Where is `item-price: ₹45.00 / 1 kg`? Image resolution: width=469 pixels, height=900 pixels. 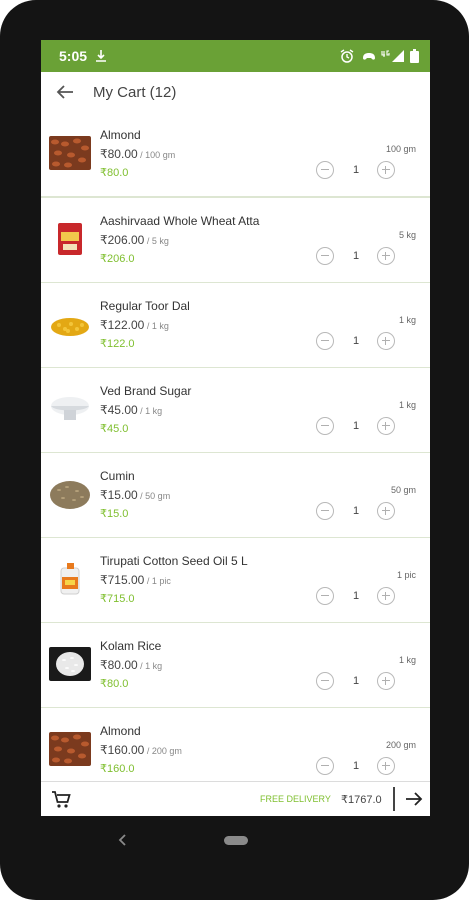
item-price: ₹45.00 / 1 kg is located at coordinates (131, 410).